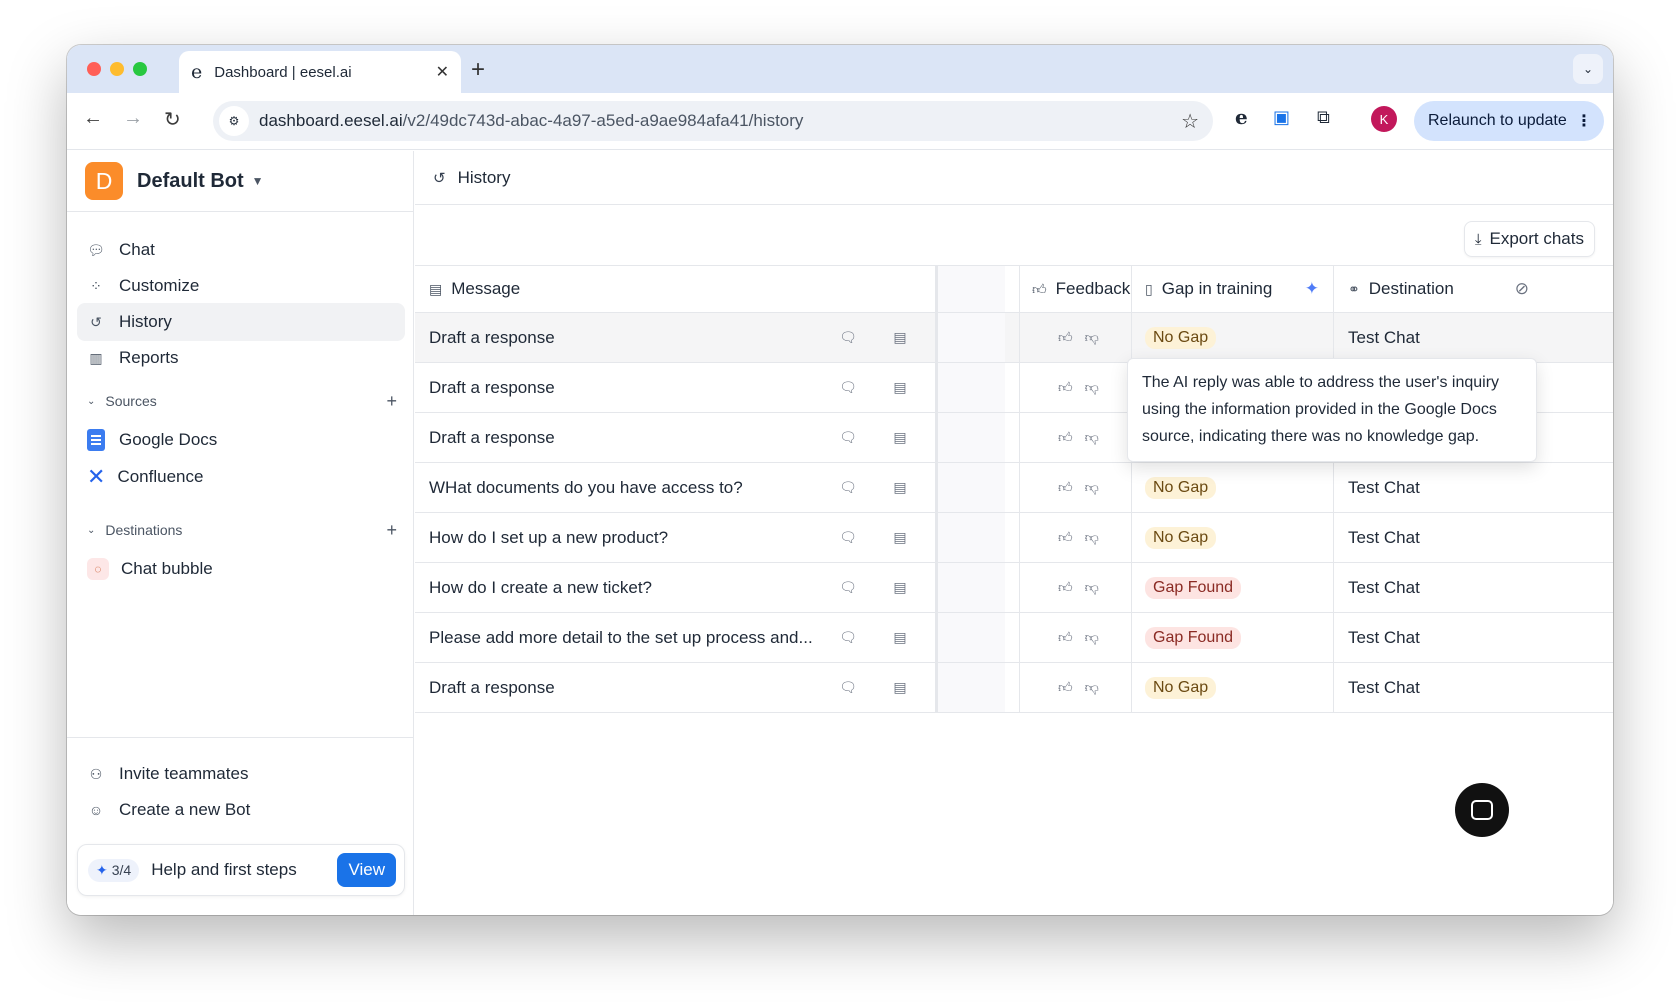  I want to click on destinations-section-header: ⌄ Destinations +, so click(242, 530).